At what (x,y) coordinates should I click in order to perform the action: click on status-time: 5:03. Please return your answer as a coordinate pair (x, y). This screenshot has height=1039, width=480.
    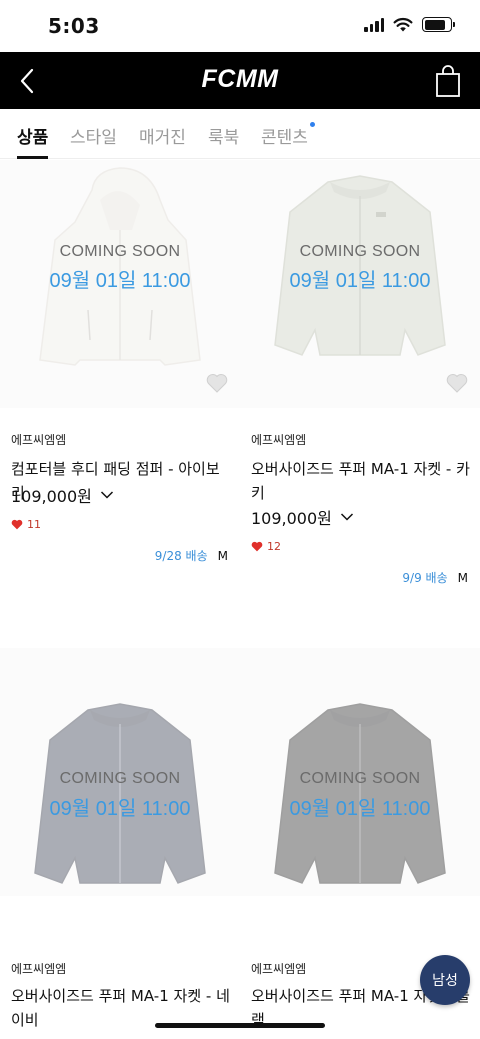
    Looking at the image, I should click on (74, 26).